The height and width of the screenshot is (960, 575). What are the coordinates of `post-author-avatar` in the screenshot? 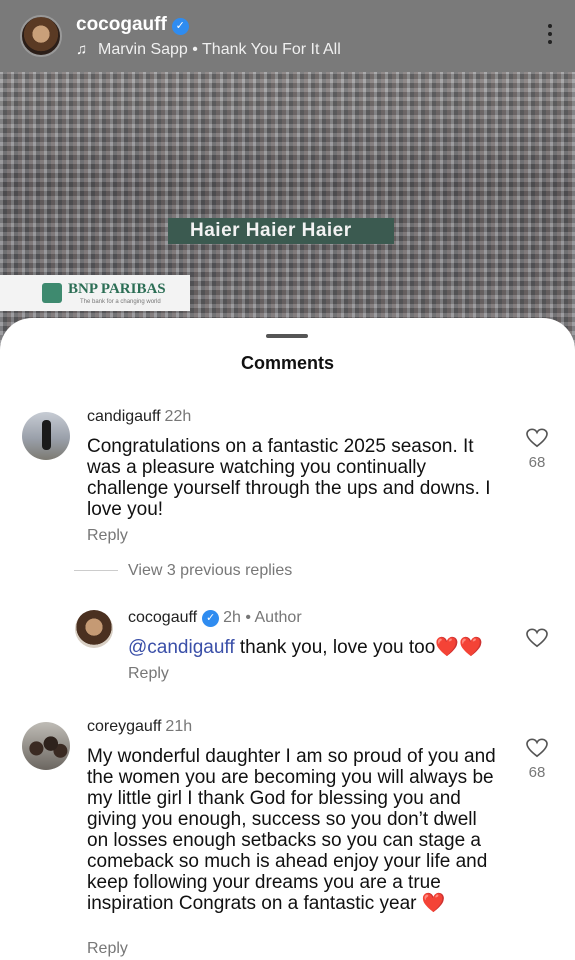 It's located at (41, 36).